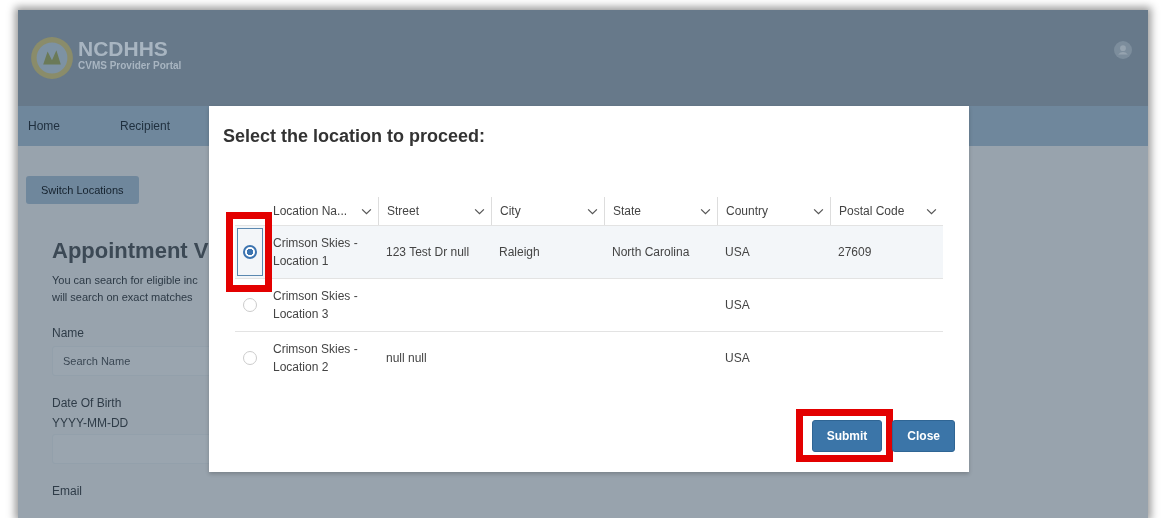 This screenshot has height=518, width=1166. What do you see at coordinates (52, 58) in the screenshot?
I see `seal-logo-icon` at bounding box center [52, 58].